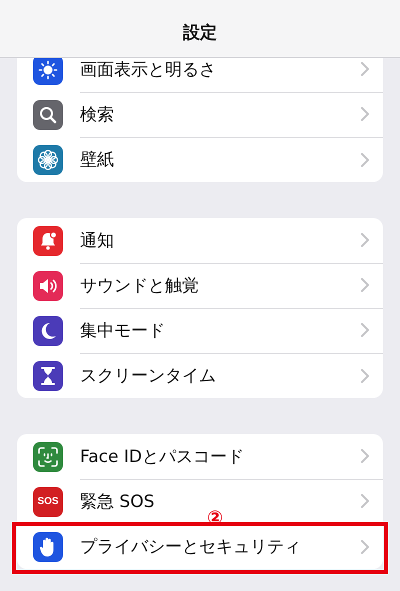 The width and height of the screenshot is (400, 591). I want to click on row-label: プライバシーとセキュリティ, so click(220, 546).